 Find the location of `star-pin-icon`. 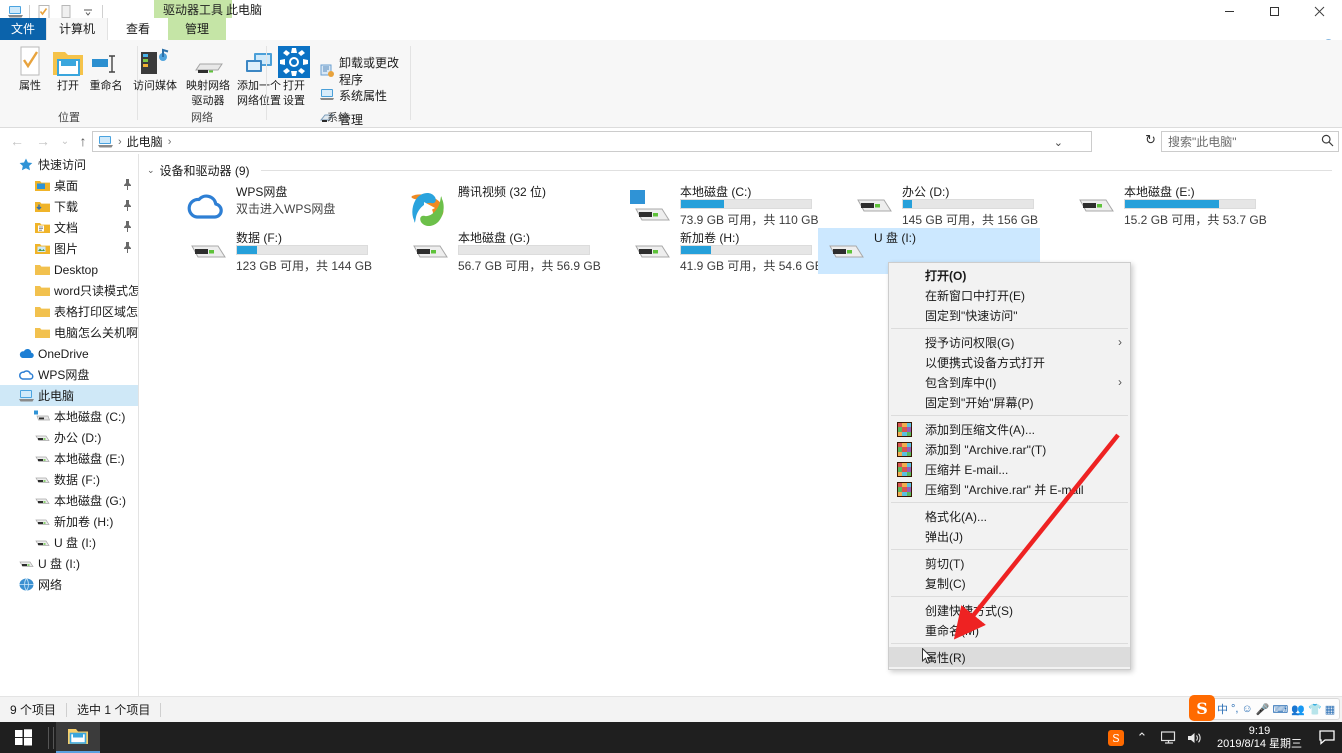

star-pin-icon is located at coordinates (26, 165).